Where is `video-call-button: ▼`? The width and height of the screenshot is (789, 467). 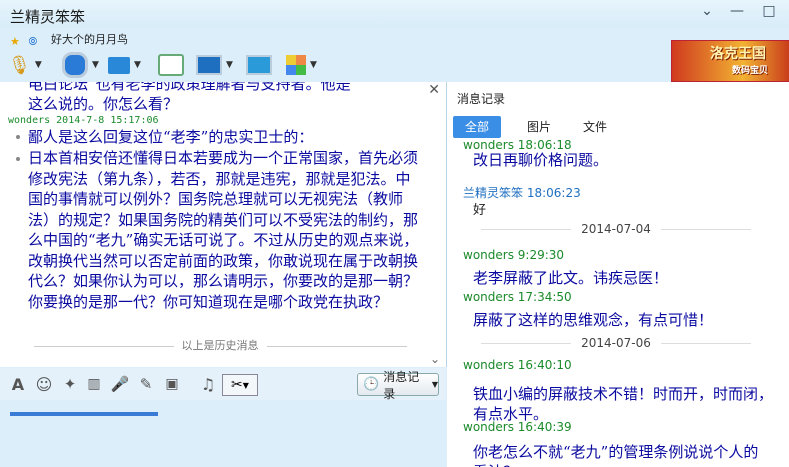 video-call-button: ▼ is located at coordinates (80, 65).